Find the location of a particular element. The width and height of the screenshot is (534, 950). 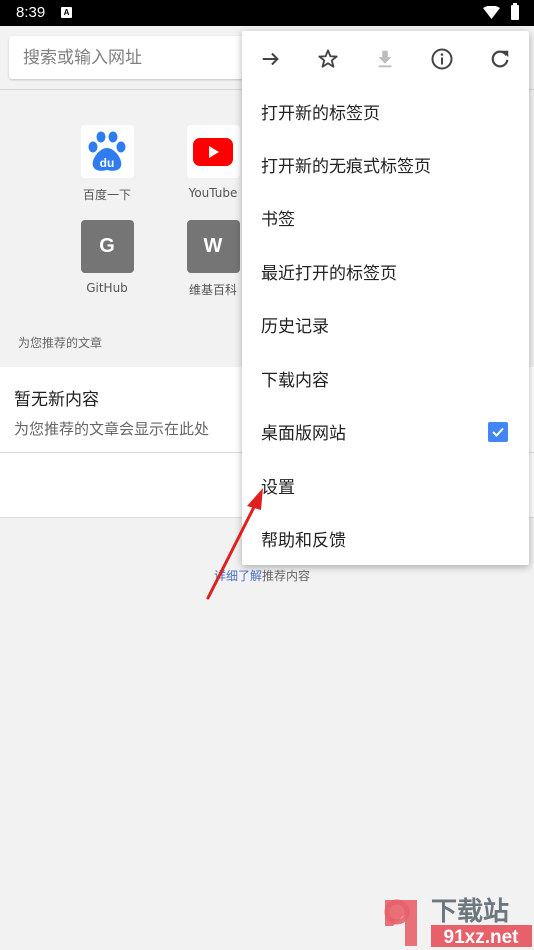

learn-more-link: 详细了解 is located at coordinates (238, 576).